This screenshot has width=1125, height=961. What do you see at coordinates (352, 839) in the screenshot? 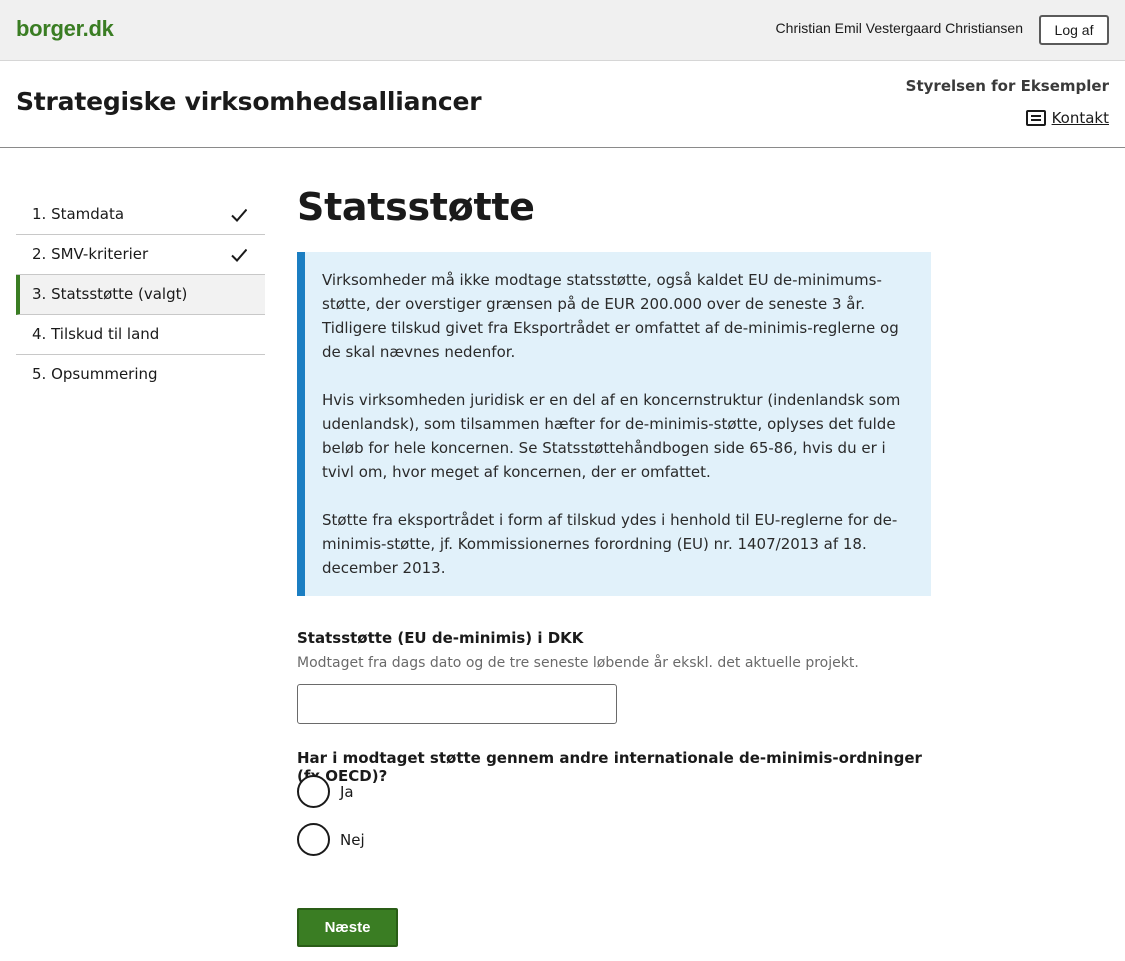
I see `radio-label: Nej` at bounding box center [352, 839].